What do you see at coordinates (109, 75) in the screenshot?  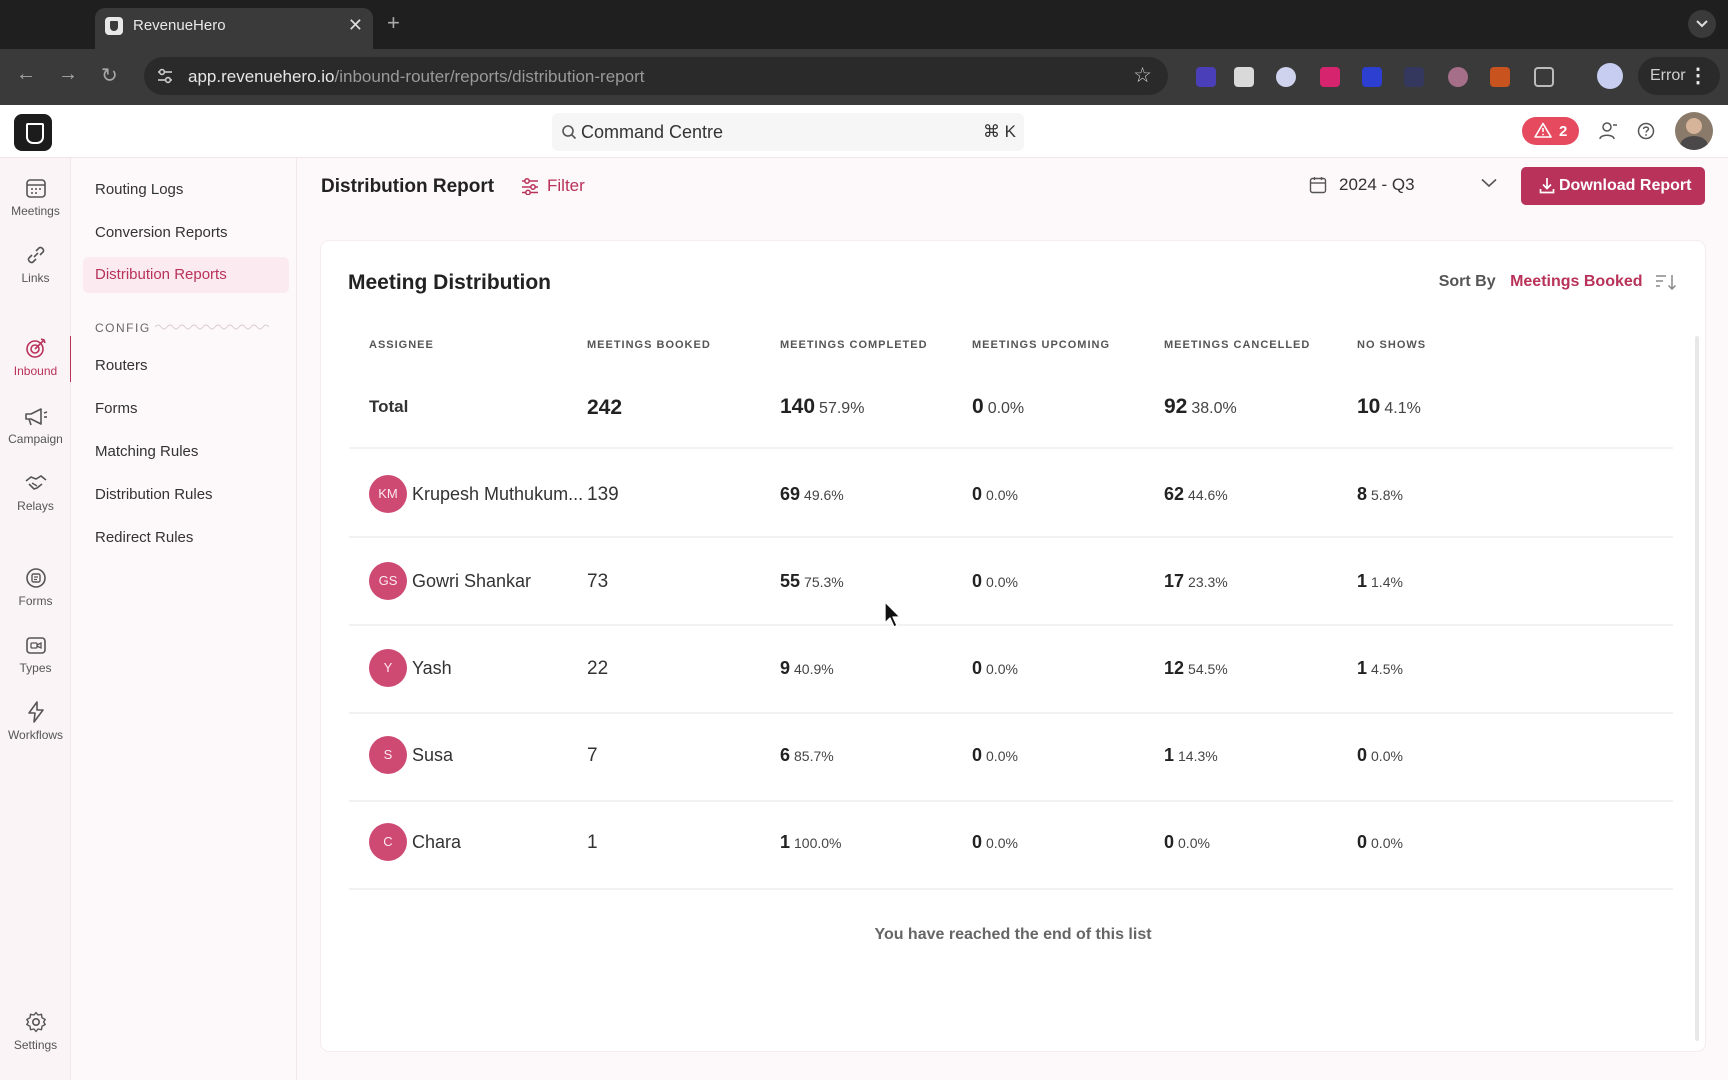 I see `reload-icon: ↻` at bounding box center [109, 75].